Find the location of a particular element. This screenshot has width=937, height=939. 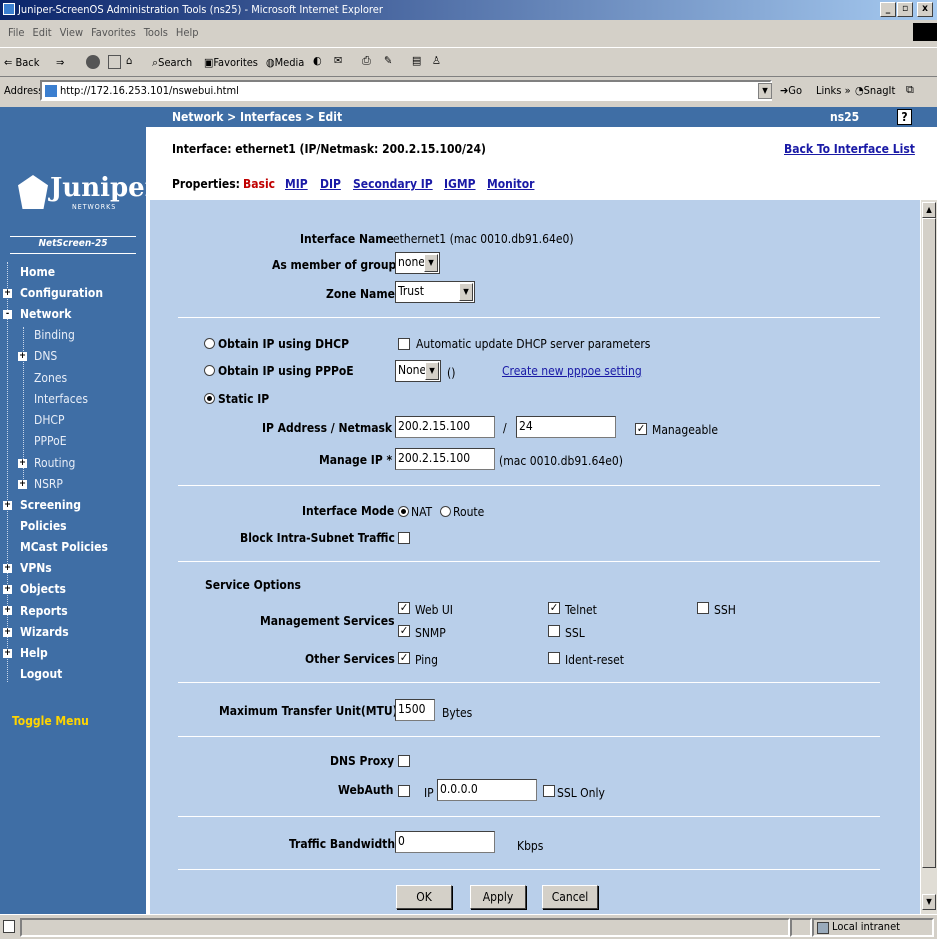

menu-help: Help is located at coordinates (187, 32).